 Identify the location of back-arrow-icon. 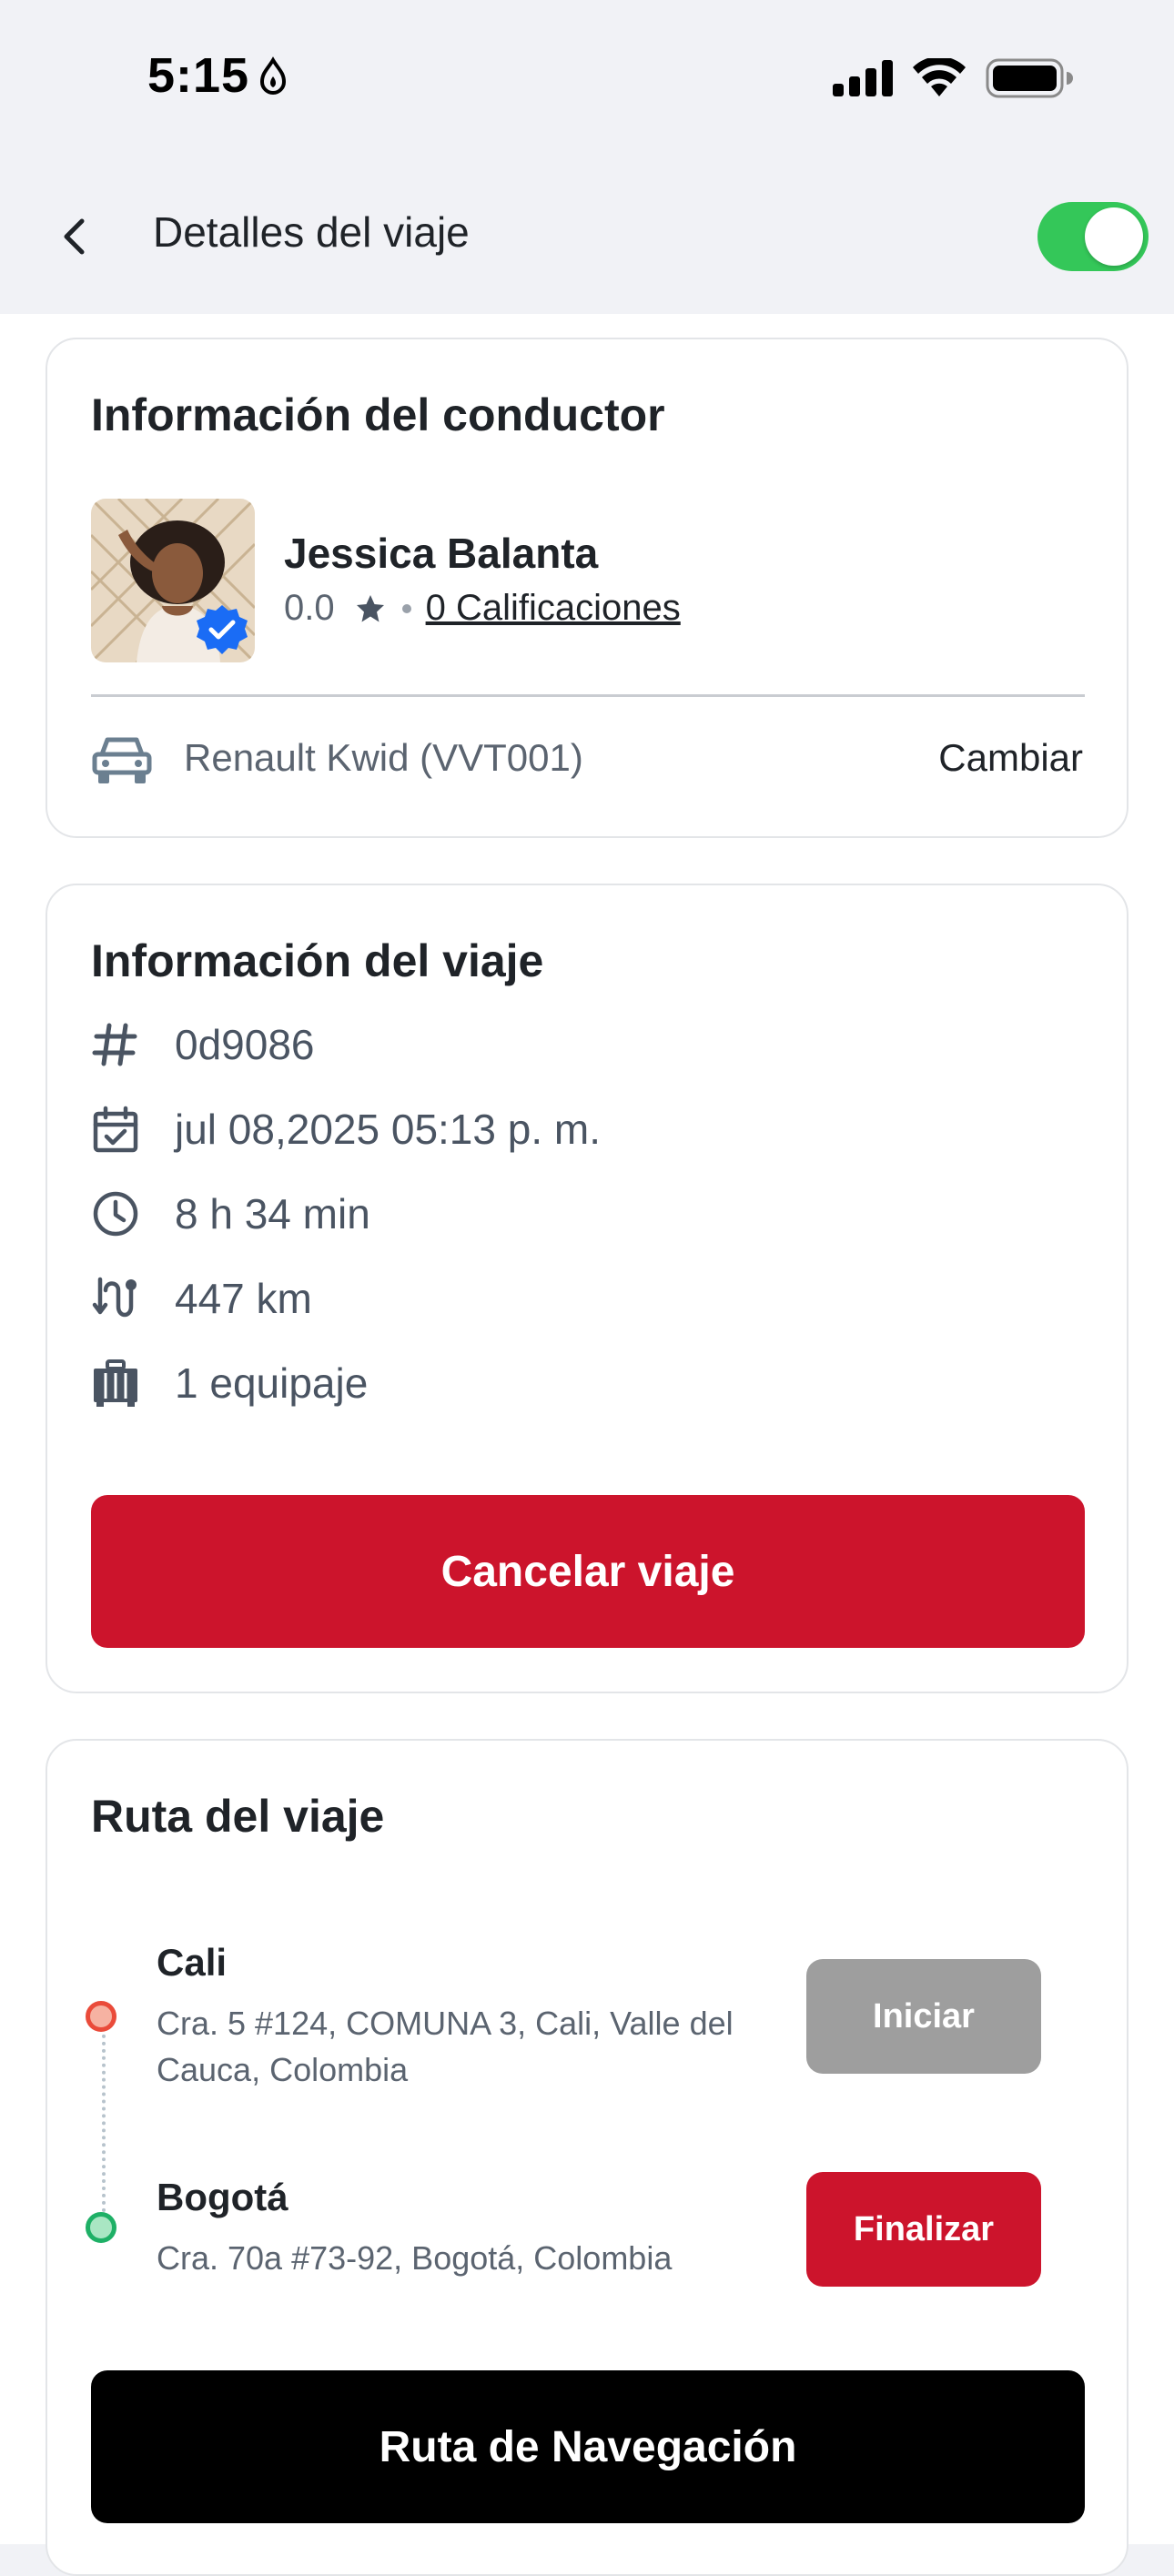
(75, 237).